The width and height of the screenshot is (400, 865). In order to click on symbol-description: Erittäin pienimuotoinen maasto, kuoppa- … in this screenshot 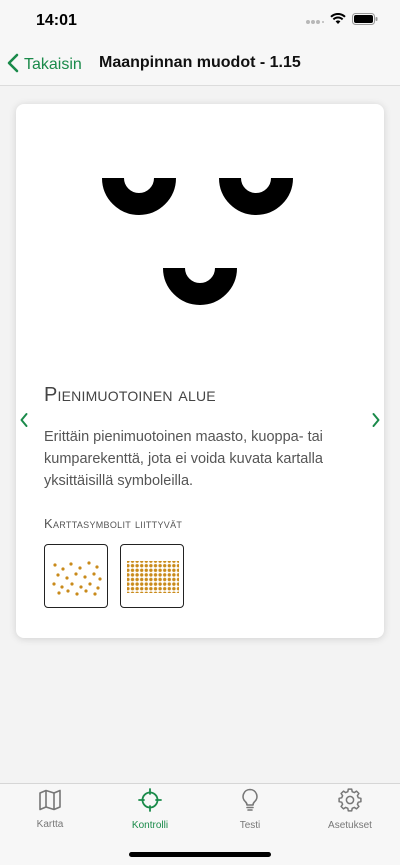, I will do `click(183, 459)`.